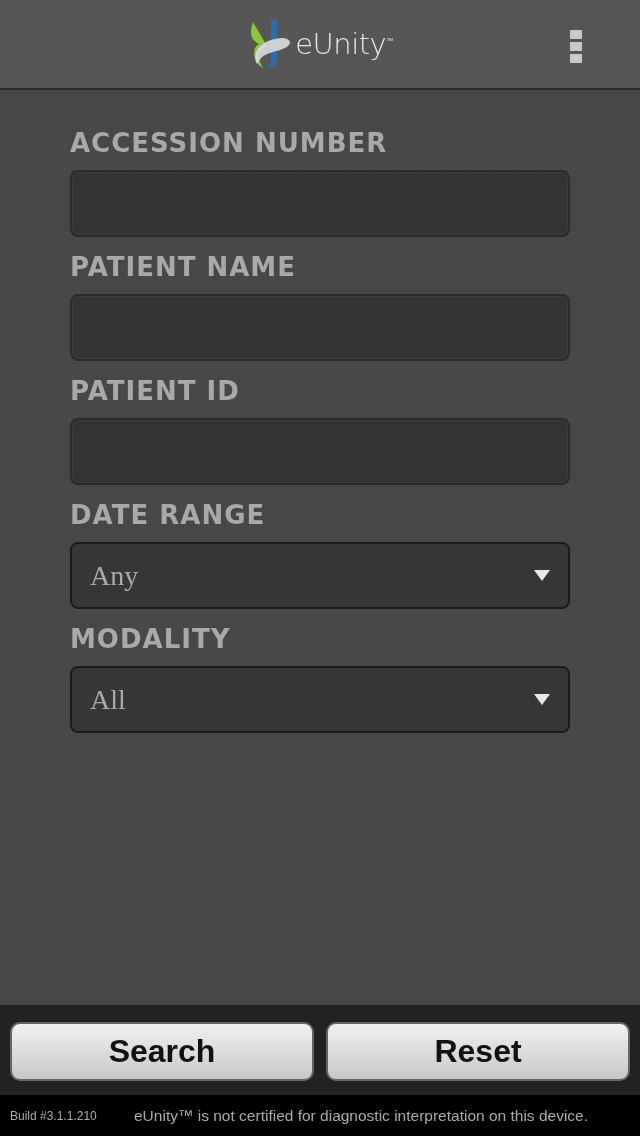  What do you see at coordinates (54, 1115) in the screenshot?
I see `build-number: Build #3.1.1.210` at bounding box center [54, 1115].